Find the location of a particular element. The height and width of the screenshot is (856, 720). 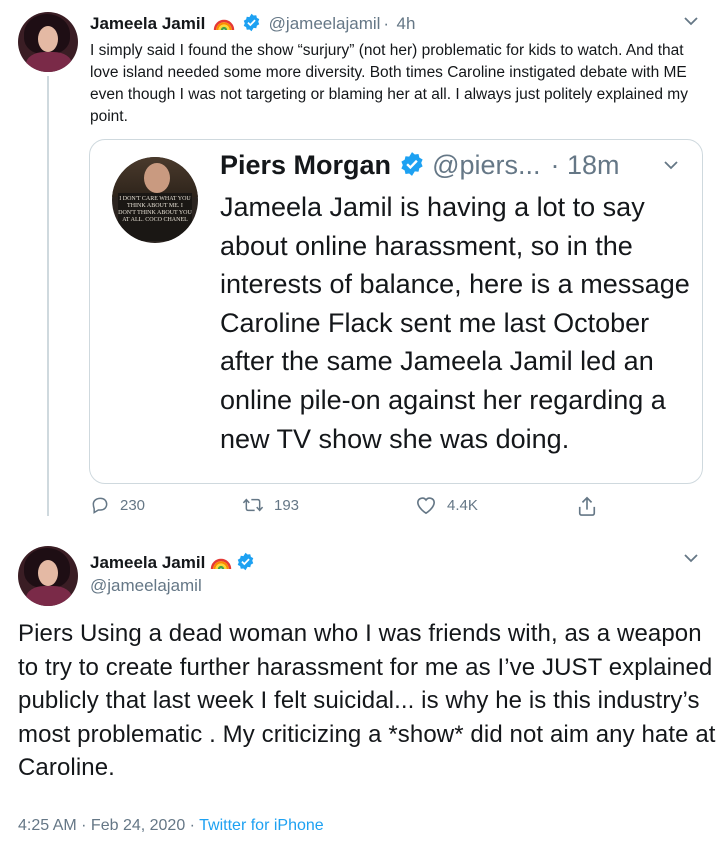

share-button is located at coordinates (587, 506).